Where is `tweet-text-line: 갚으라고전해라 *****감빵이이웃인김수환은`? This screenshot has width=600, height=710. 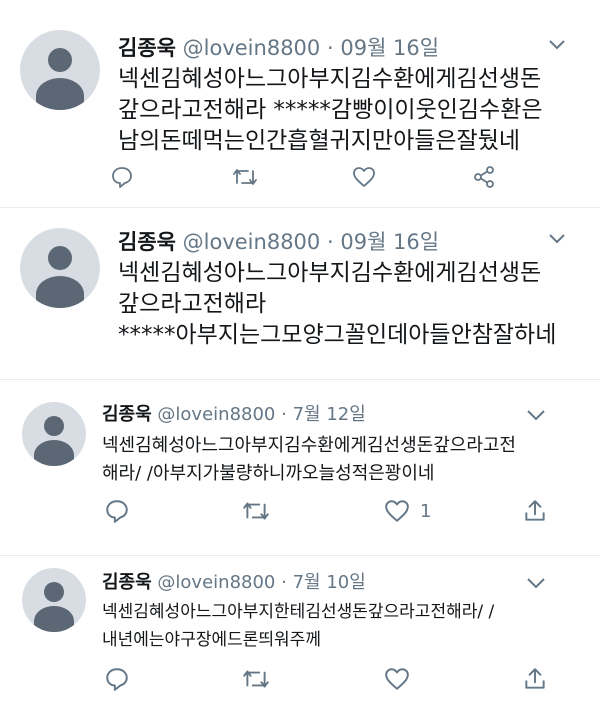 tweet-text-line: 갚으라고전해라 *****감빵이이웃인김수환은 is located at coordinates (330, 110).